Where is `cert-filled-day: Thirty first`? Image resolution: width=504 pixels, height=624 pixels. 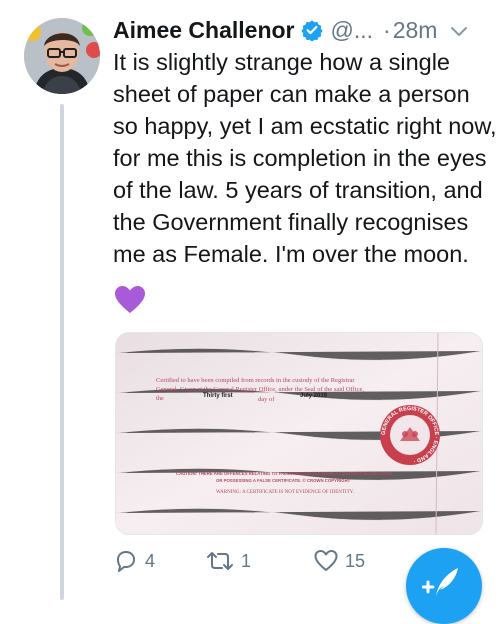 cert-filled-day: Thirty first is located at coordinates (218, 396).